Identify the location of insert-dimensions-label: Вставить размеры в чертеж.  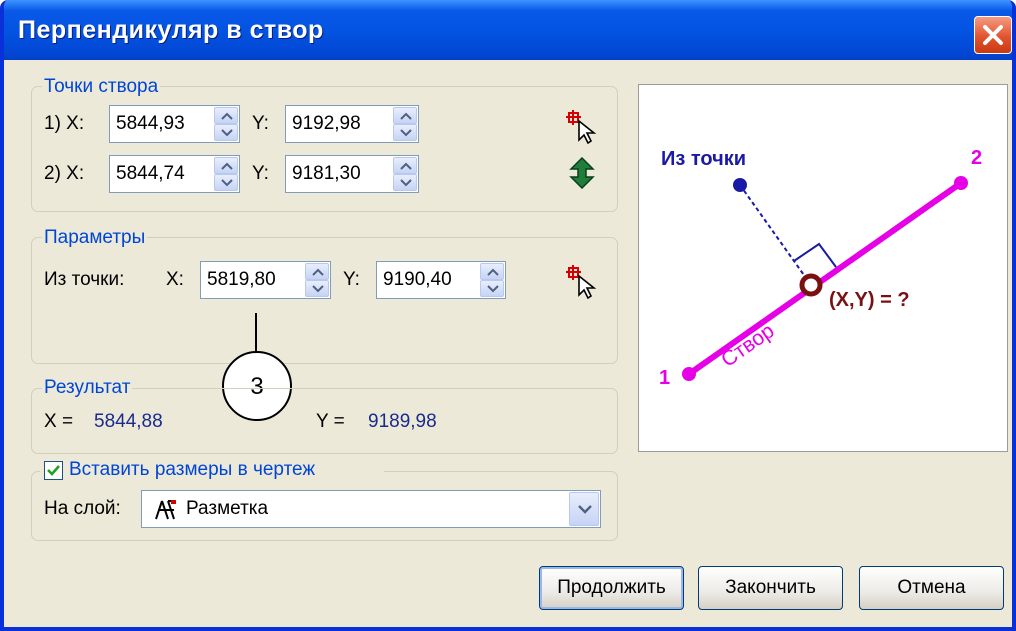
(192, 470).